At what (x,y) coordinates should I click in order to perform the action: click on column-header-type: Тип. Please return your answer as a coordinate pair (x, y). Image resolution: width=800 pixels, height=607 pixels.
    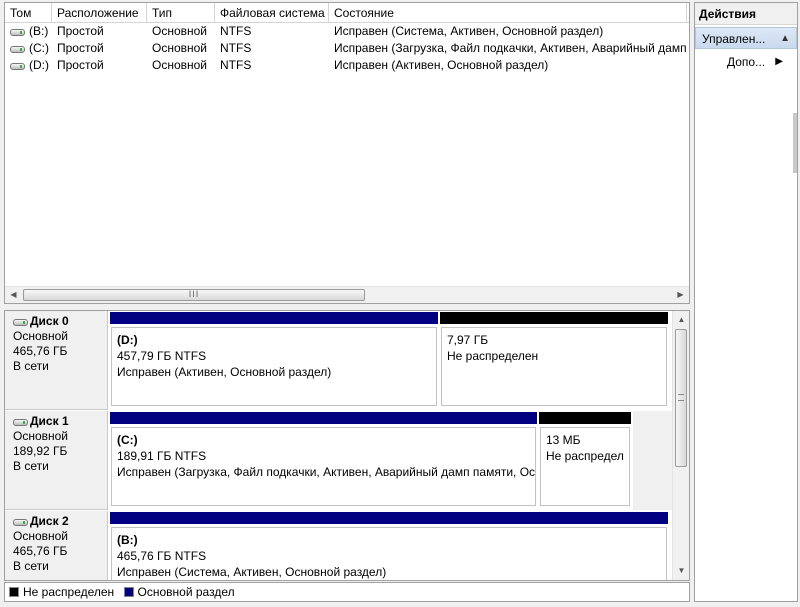
    Looking at the image, I should click on (181, 13).